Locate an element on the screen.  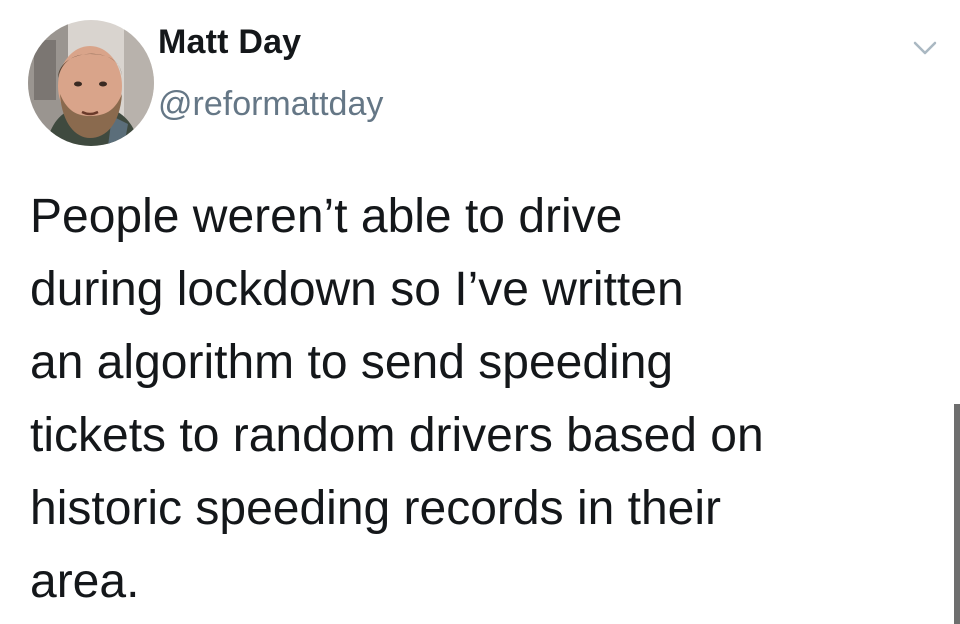
tweet-header is located at coordinates (91, 83).